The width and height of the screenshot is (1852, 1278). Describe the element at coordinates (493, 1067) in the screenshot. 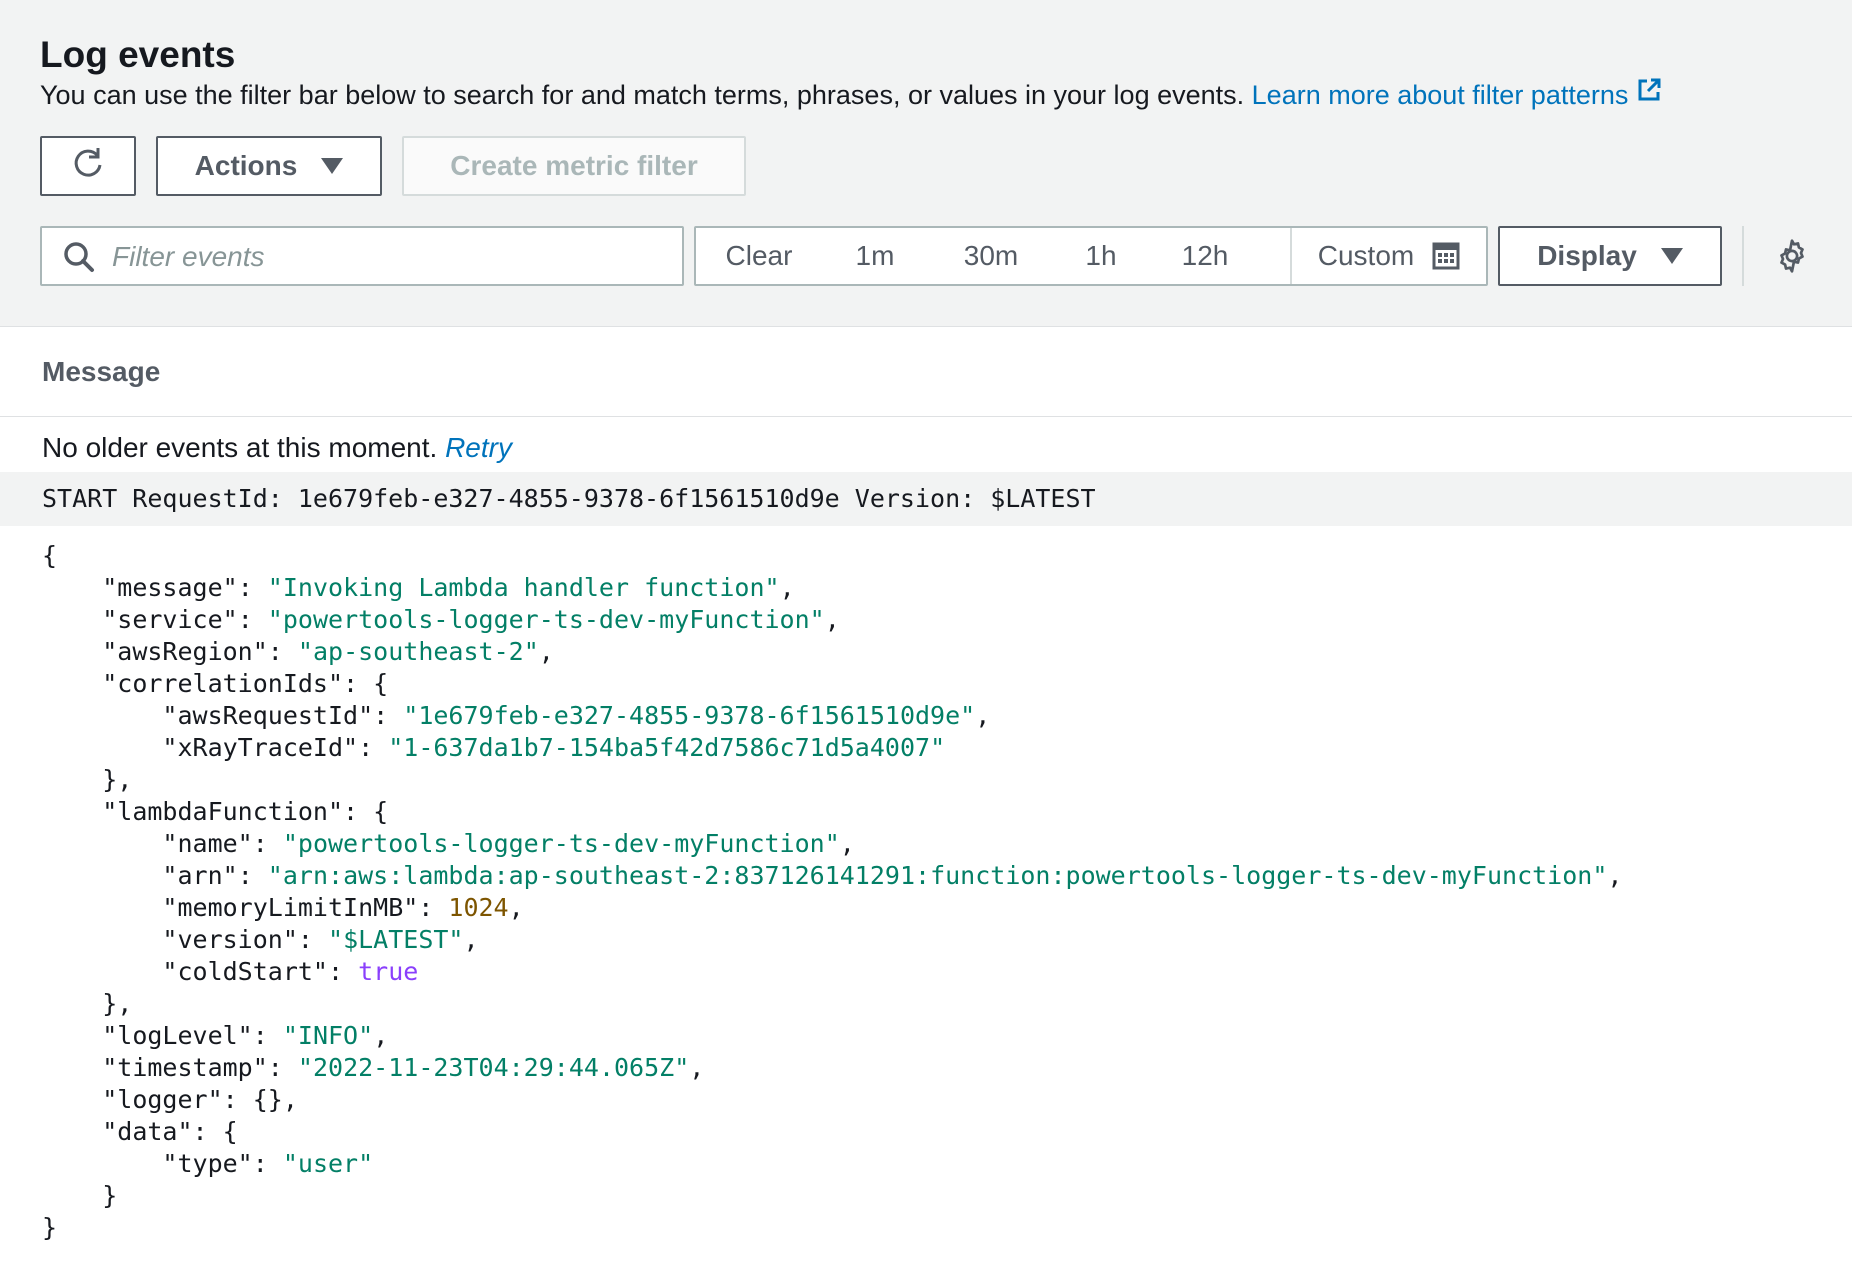

I see `json-timestamp: 2022-11-23T04:29:44.065Z` at that location.